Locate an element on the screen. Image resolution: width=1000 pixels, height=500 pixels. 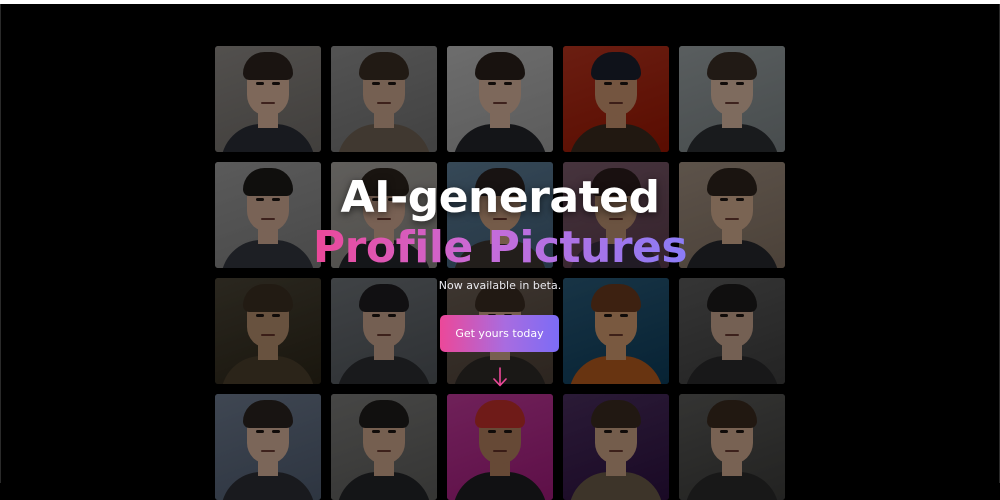
cta-label: Get yours today is located at coordinates (499, 333).